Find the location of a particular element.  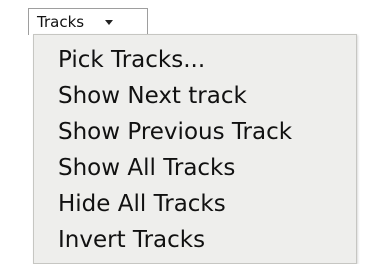

tracks-menu-label: Tracks is located at coordinates (61, 22).